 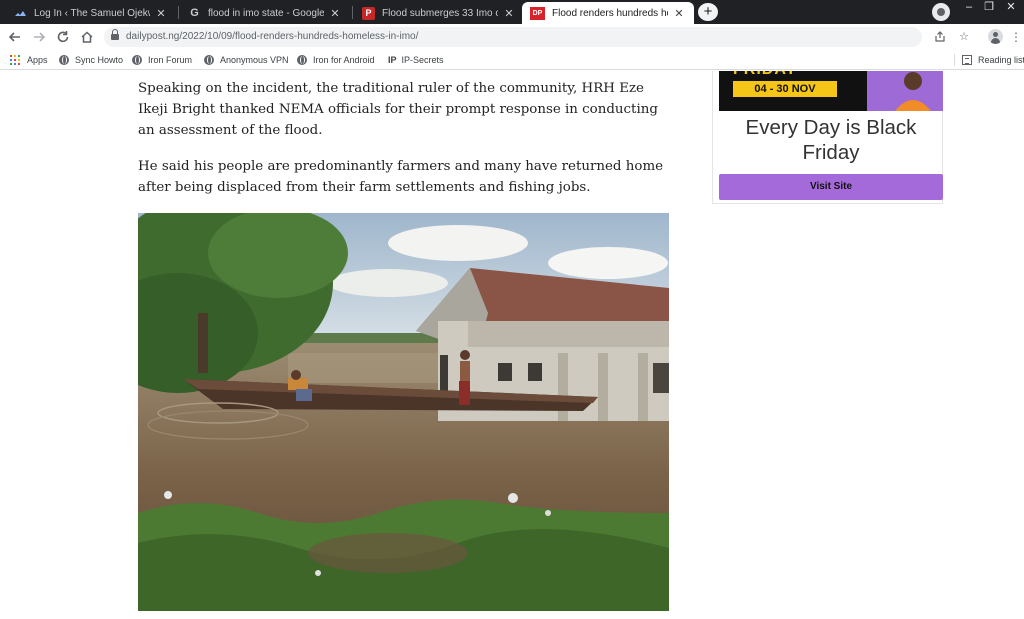 I want to click on bookmark-iron-for-android: Iron for Android, so click(x=336, y=60).